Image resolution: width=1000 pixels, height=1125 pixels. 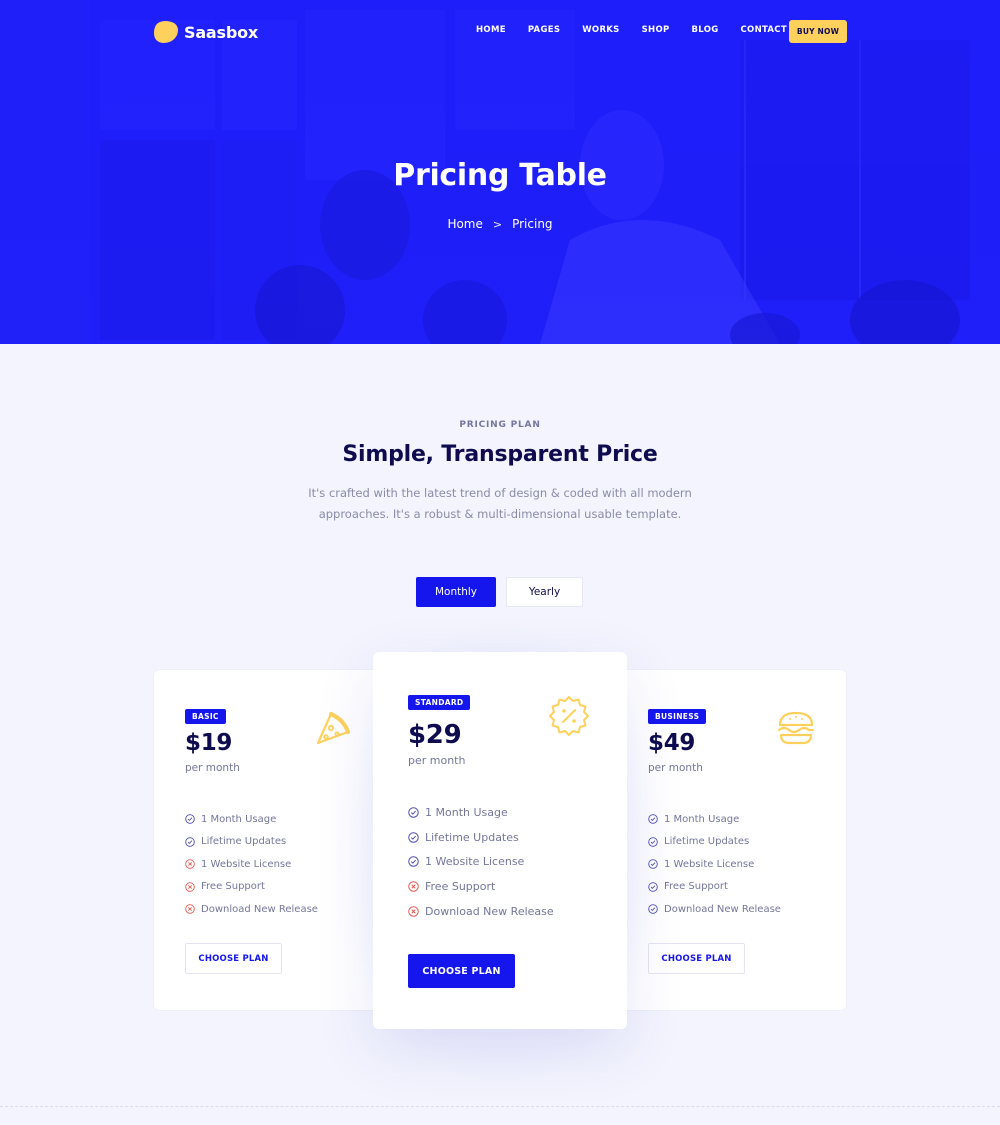 I want to click on discount-badge-icon, so click(x=569, y=716).